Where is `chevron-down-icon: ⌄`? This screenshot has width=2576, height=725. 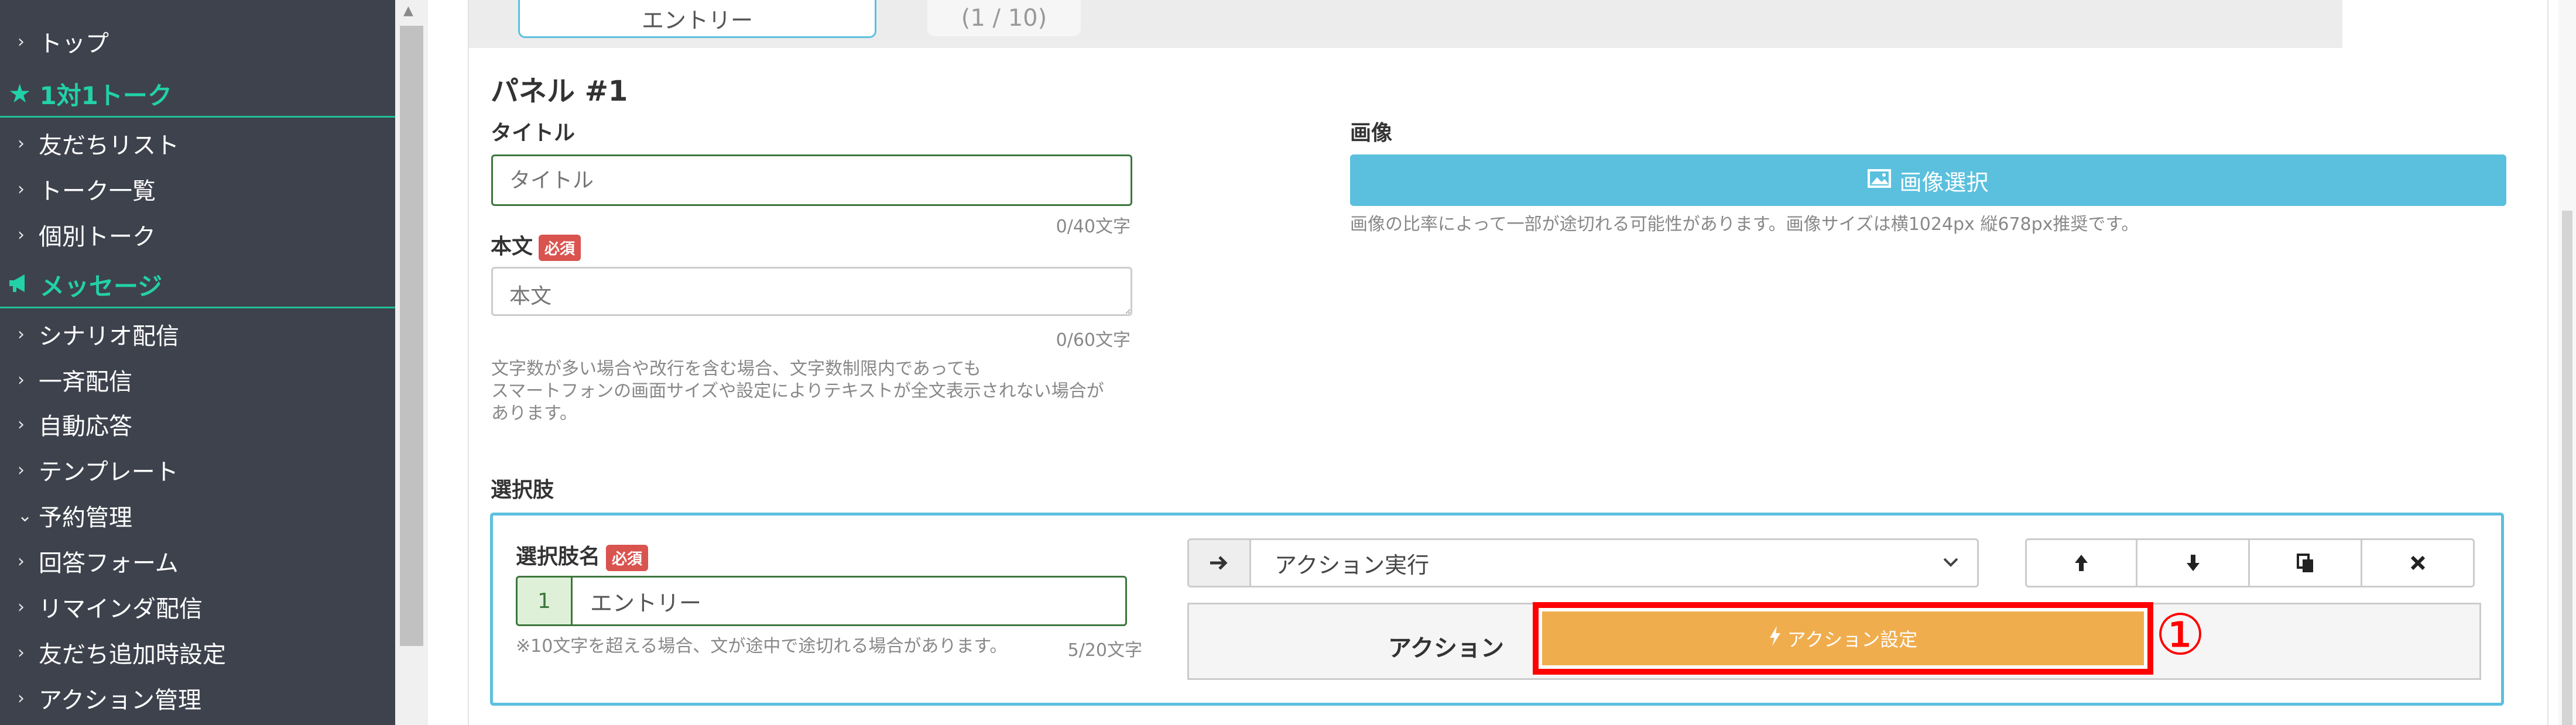
chevron-down-icon: ⌄ is located at coordinates (25, 515).